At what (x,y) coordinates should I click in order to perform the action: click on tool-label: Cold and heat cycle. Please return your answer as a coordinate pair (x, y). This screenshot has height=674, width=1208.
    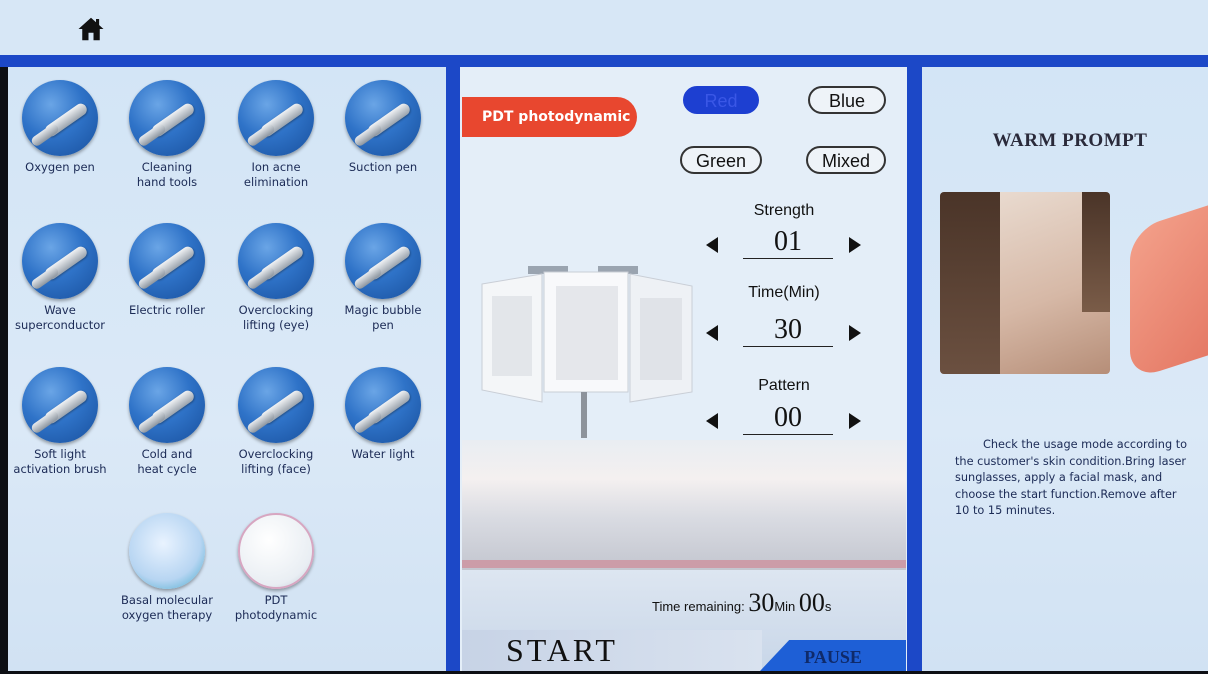
    Looking at the image, I should click on (167, 461).